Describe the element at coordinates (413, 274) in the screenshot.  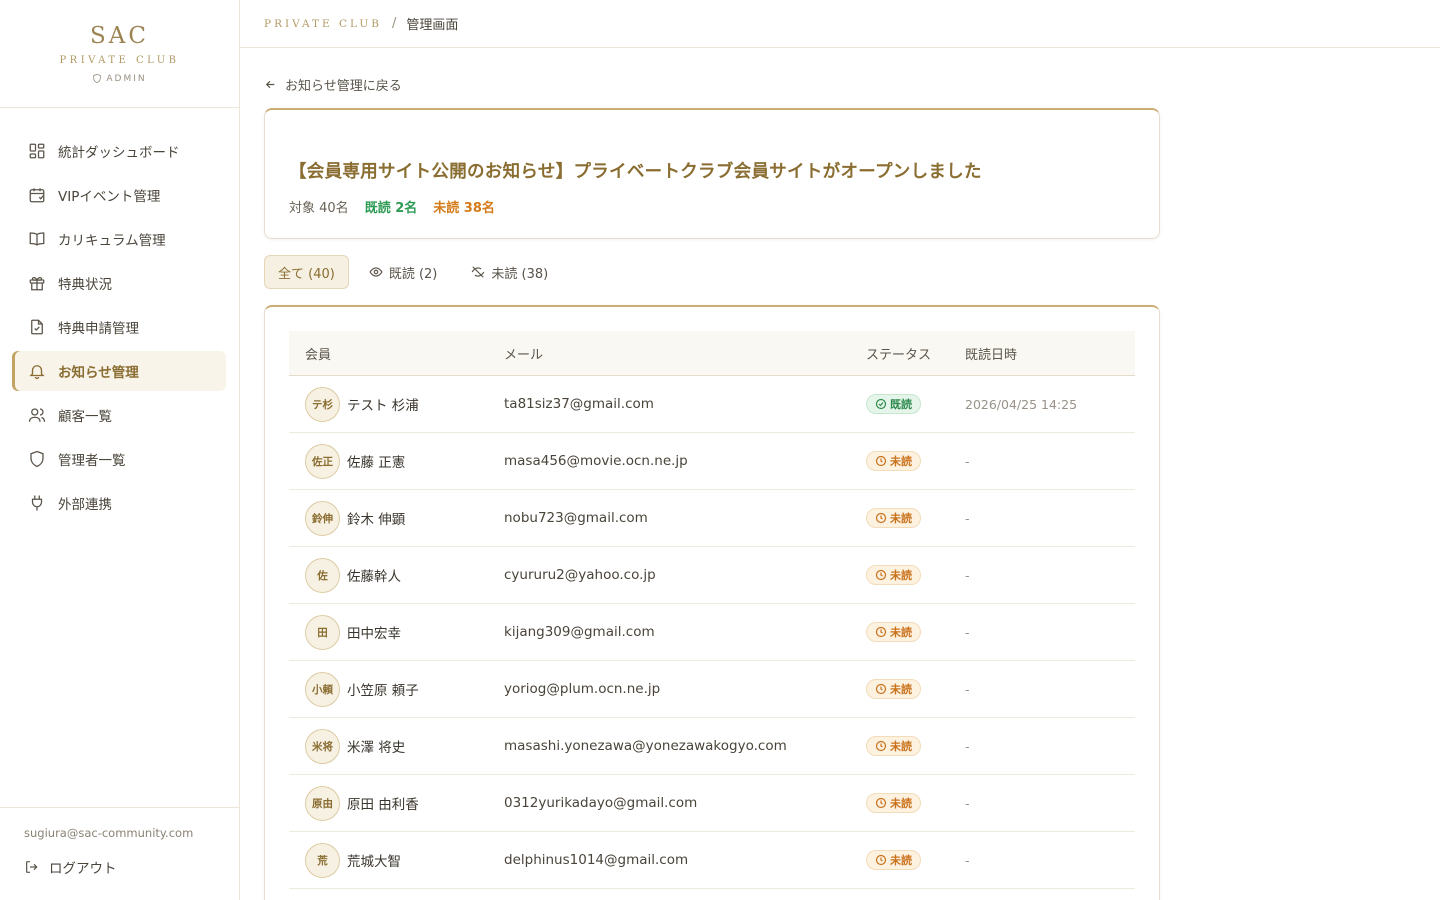
I see `tab-label: 既読 (2)` at that location.